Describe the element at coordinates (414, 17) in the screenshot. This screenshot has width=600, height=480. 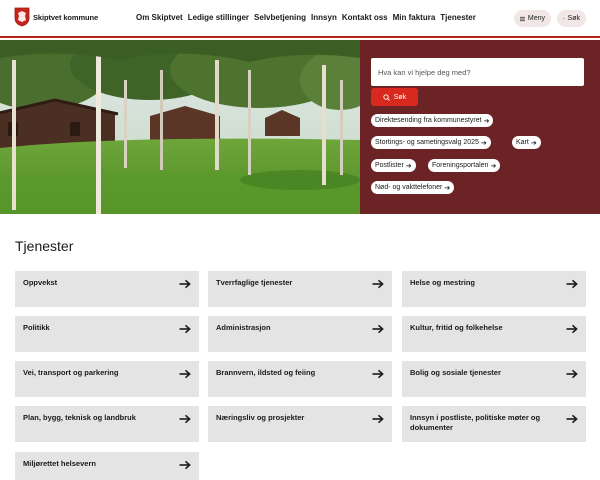
I see `nav-min-faktura: Min faktura` at that location.